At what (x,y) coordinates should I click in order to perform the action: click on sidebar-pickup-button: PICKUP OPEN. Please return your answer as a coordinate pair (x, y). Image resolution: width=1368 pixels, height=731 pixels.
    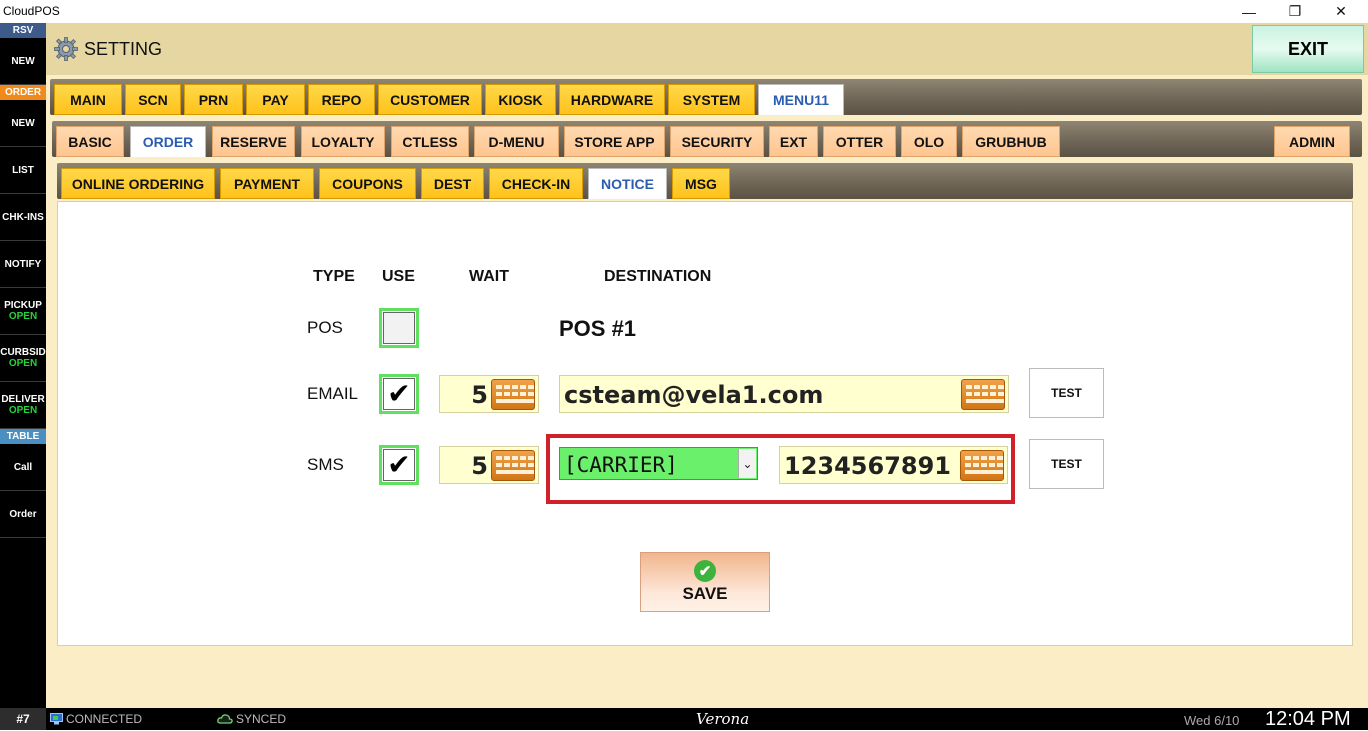
    Looking at the image, I should click on (23, 311).